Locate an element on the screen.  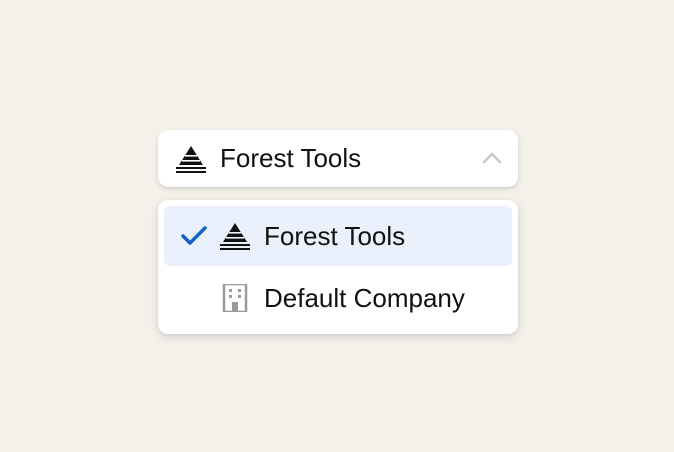
option-default-company: Default Company is located at coordinates (338, 298).